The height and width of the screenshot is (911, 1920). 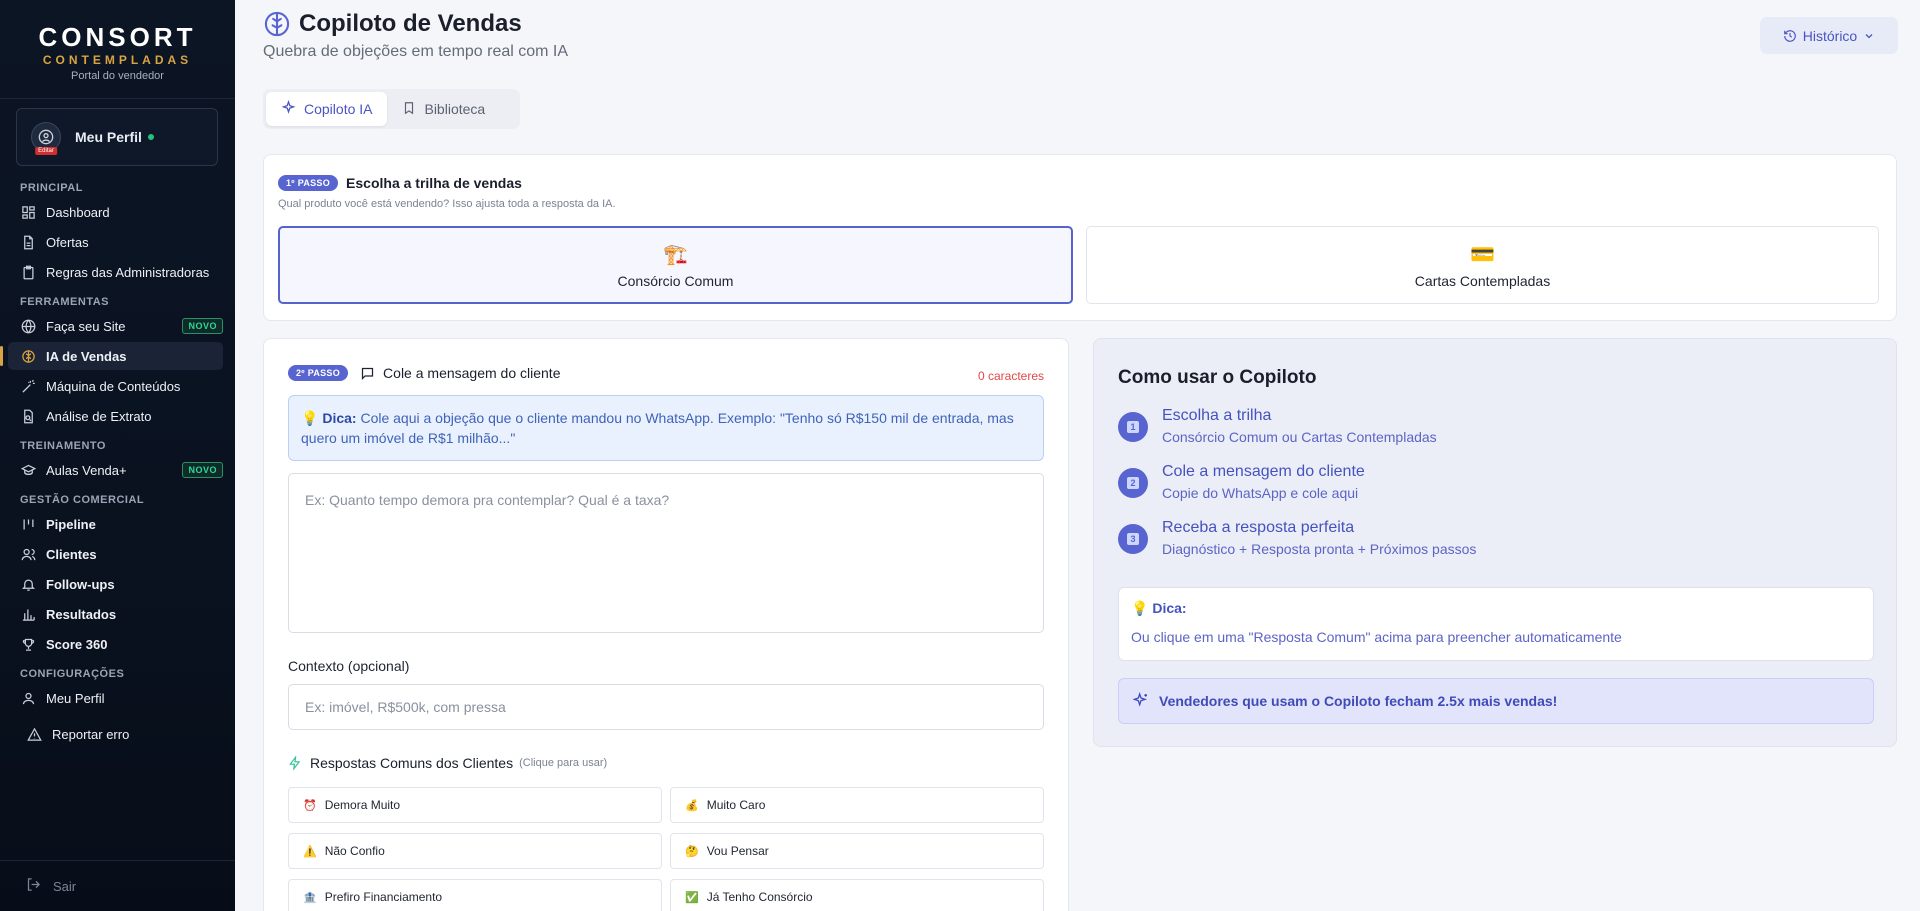 I want to click on globe-icon, so click(x=28, y=326).